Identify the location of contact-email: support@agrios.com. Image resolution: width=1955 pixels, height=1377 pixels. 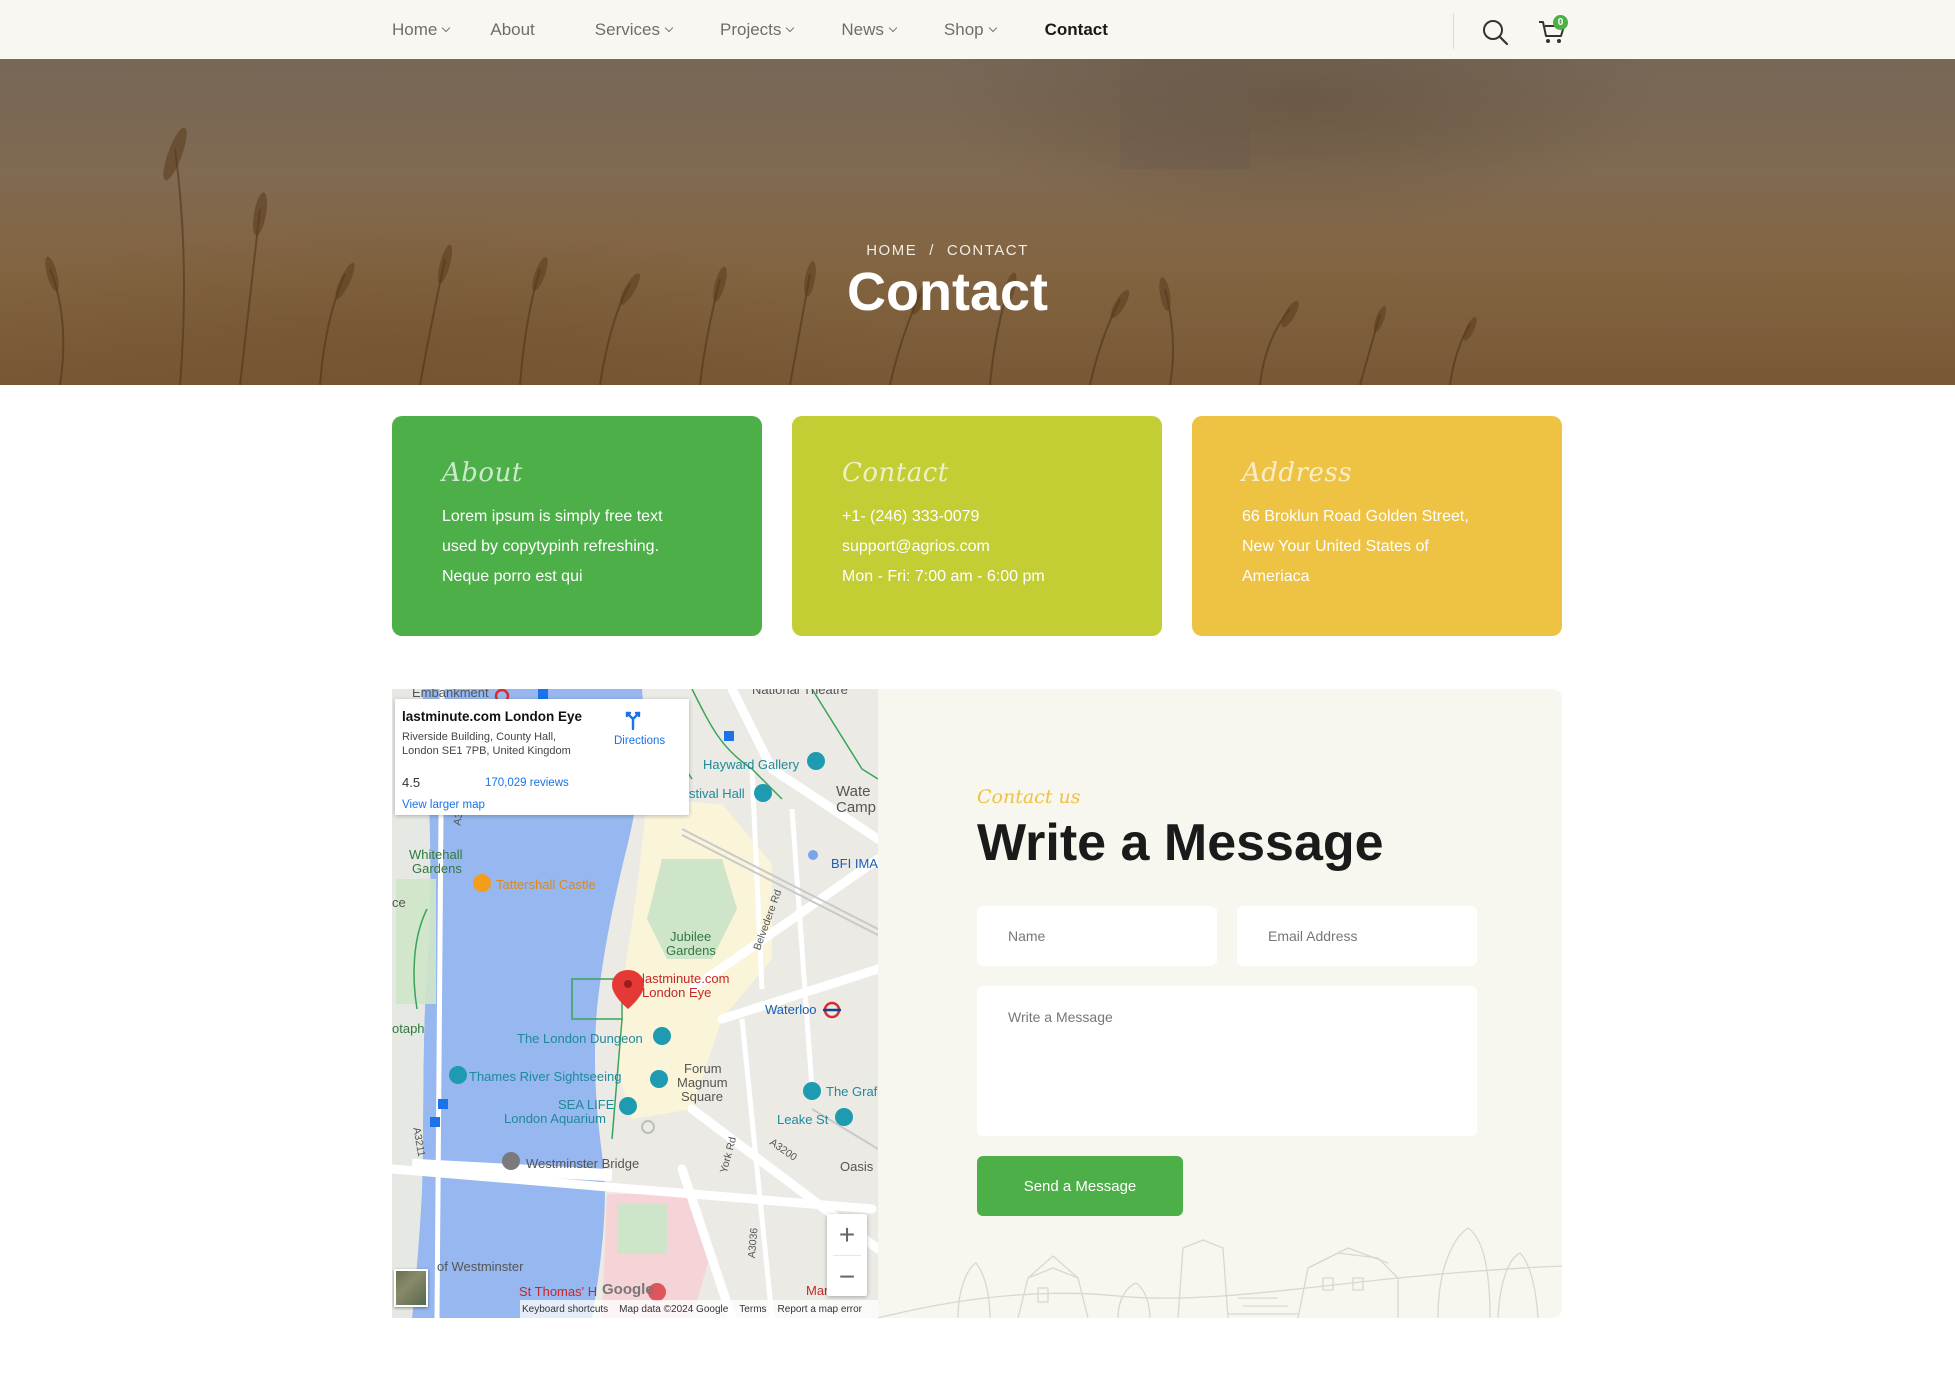
(977, 547).